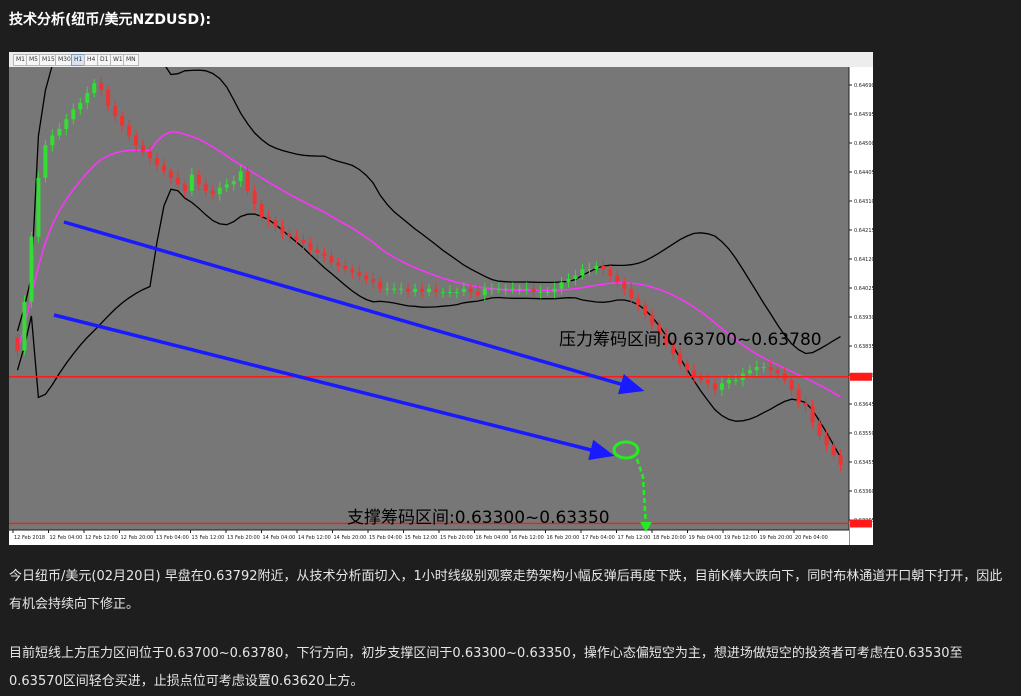  What do you see at coordinates (598, 538) in the screenshot?
I see `x-tick-label: 17 Feb 04:00` at bounding box center [598, 538].